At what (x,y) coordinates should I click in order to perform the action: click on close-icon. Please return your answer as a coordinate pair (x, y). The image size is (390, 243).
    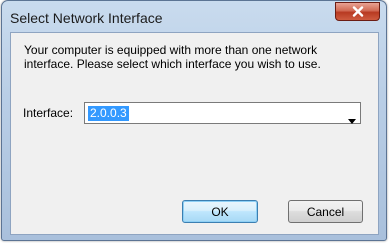
    Looking at the image, I should click on (358, 11).